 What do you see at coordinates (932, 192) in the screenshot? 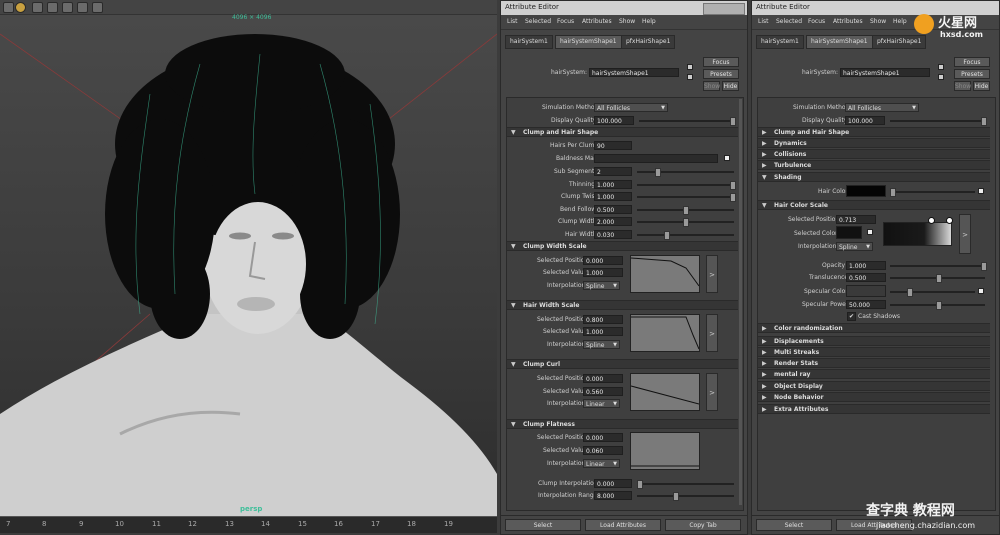
I see `hair-color-slider` at bounding box center [932, 192].